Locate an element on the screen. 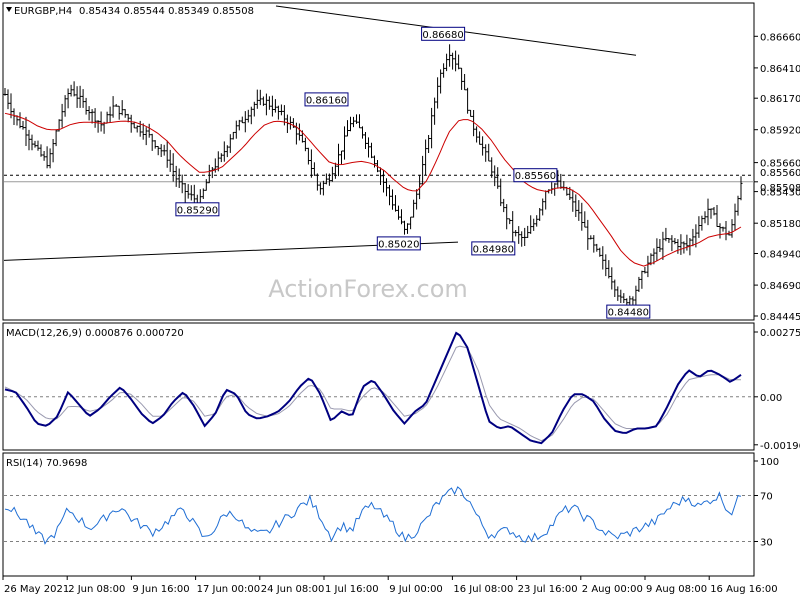  collapse-triangle-icon is located at coordinates (9, 9).